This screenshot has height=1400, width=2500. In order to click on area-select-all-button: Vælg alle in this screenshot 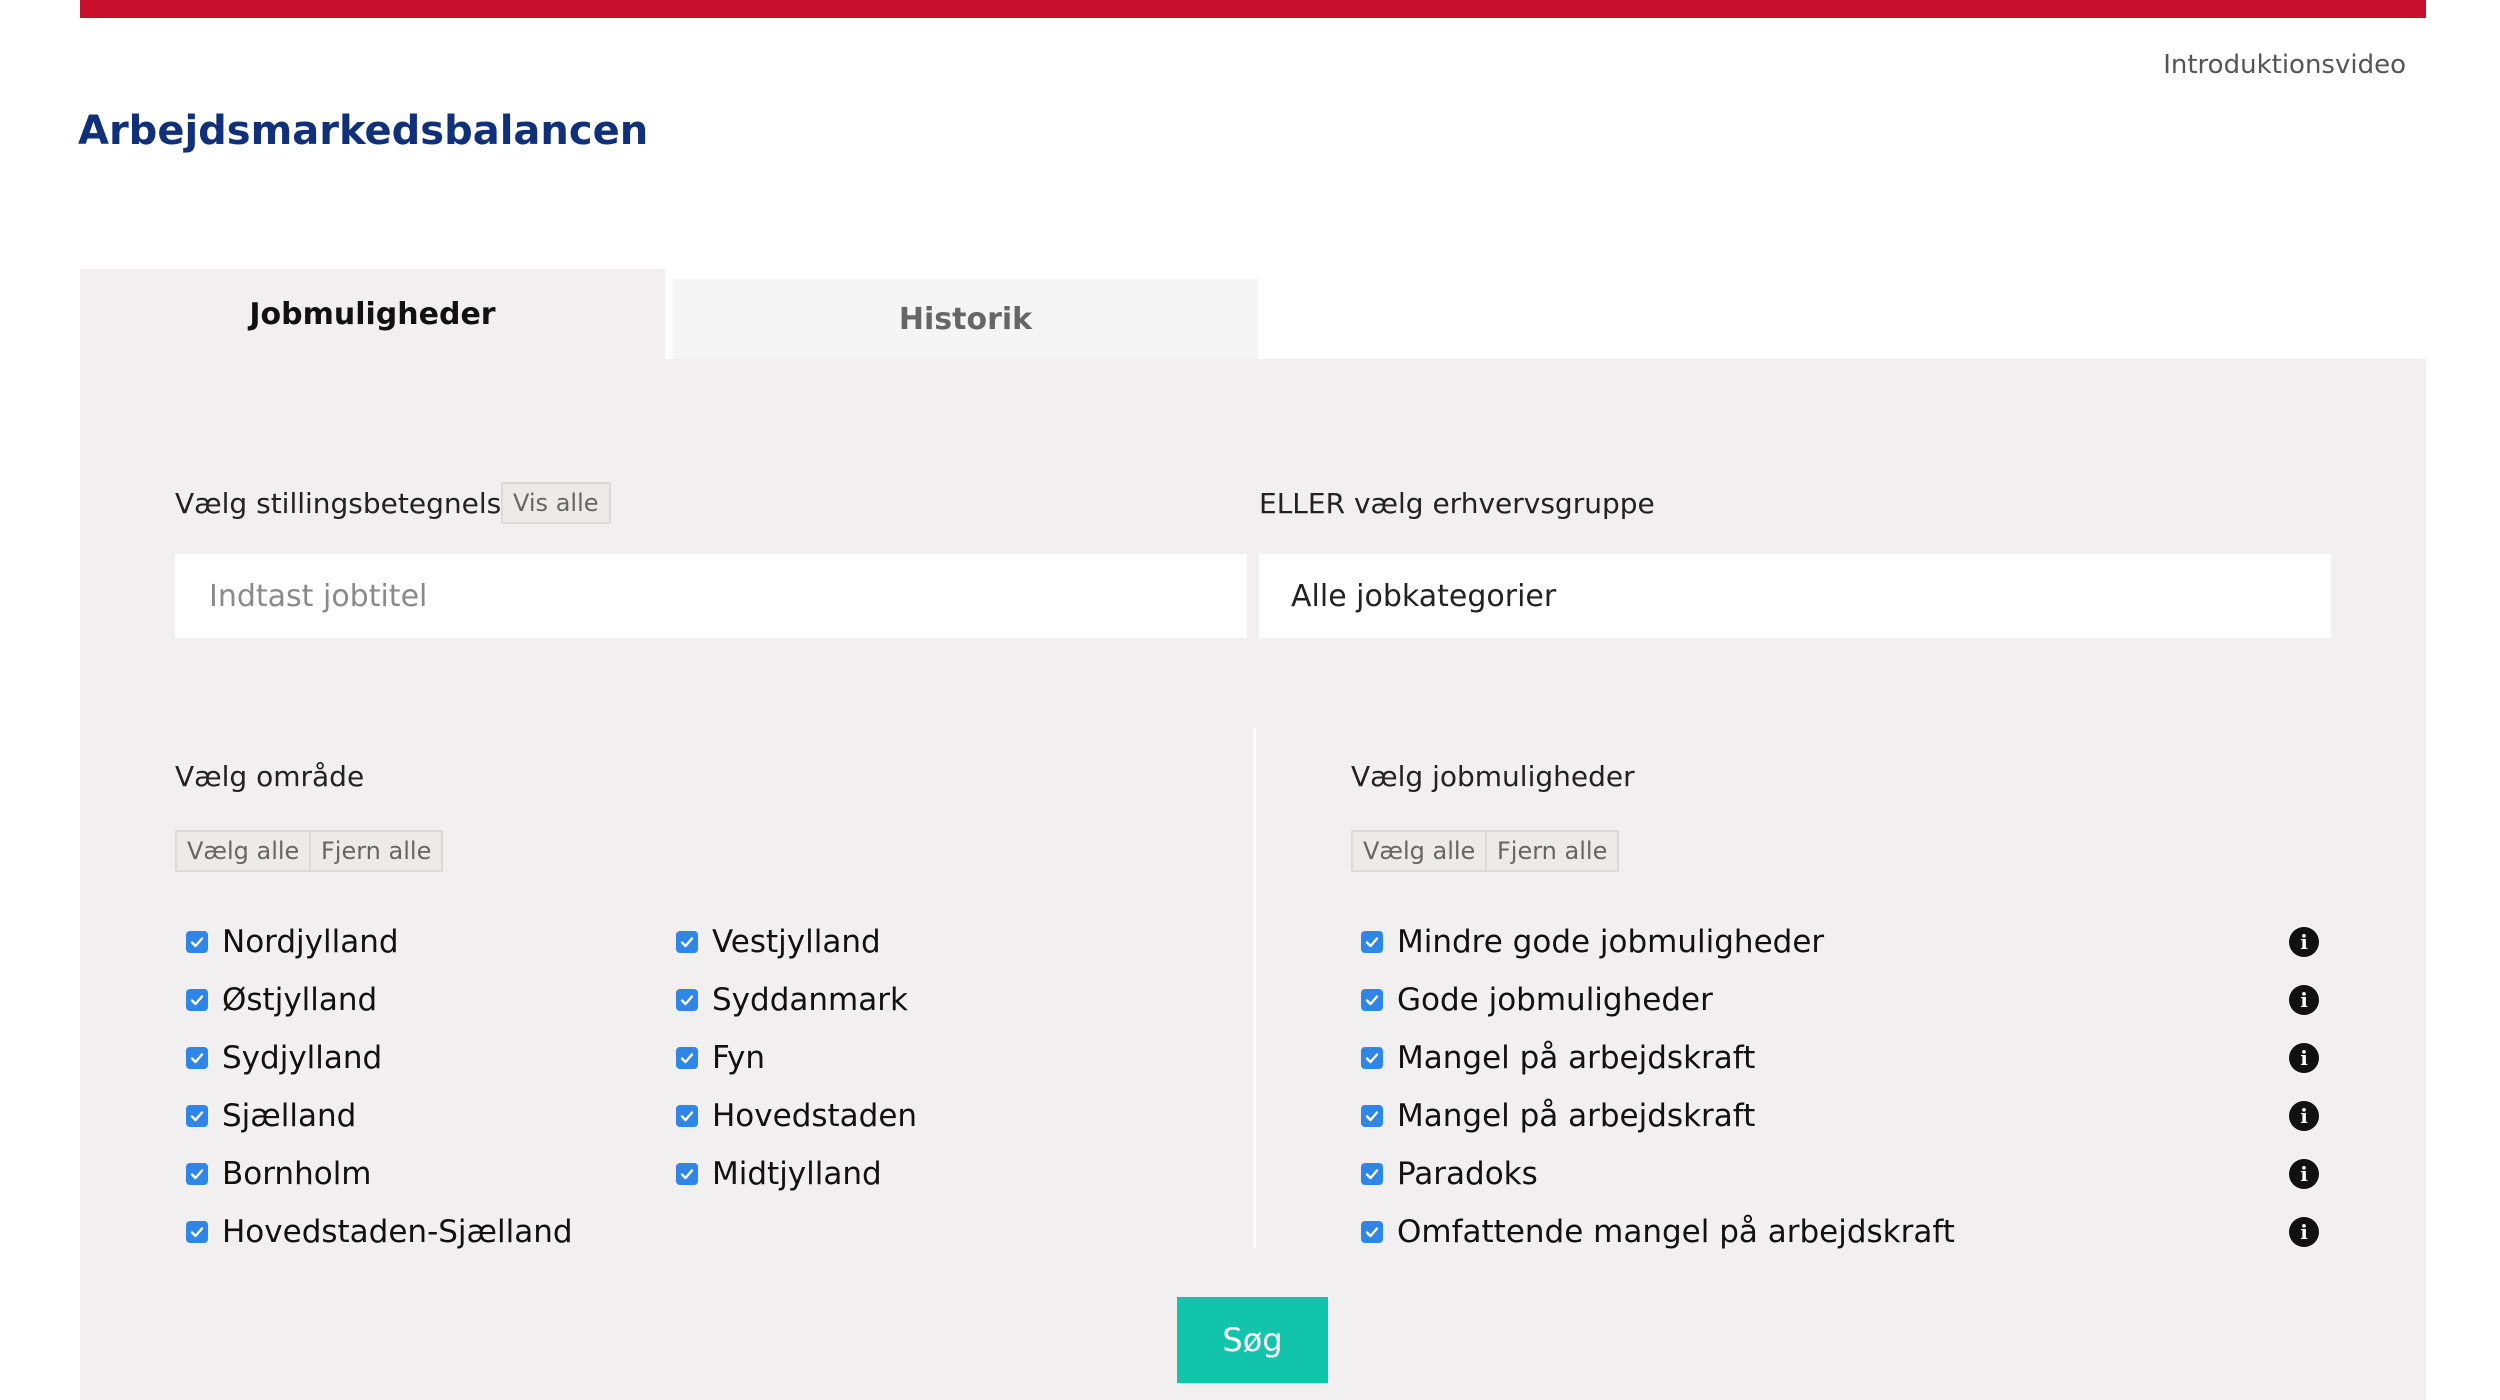, I will do `click(243, 851)`.